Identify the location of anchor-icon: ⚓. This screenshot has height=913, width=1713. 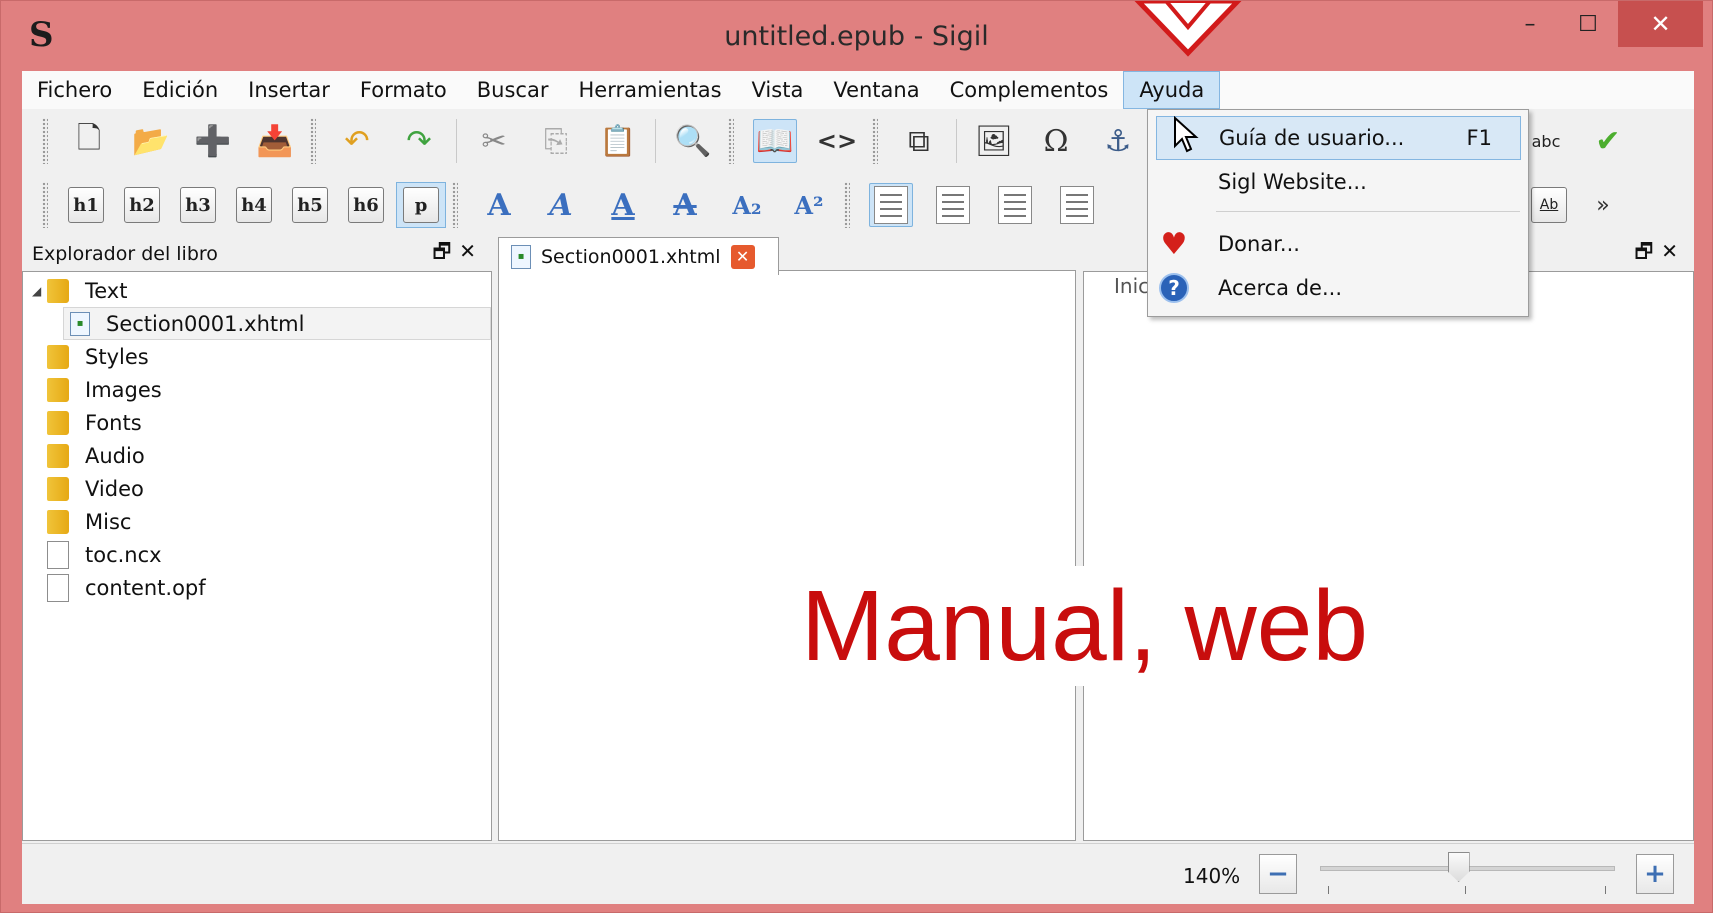
(1118, 141).